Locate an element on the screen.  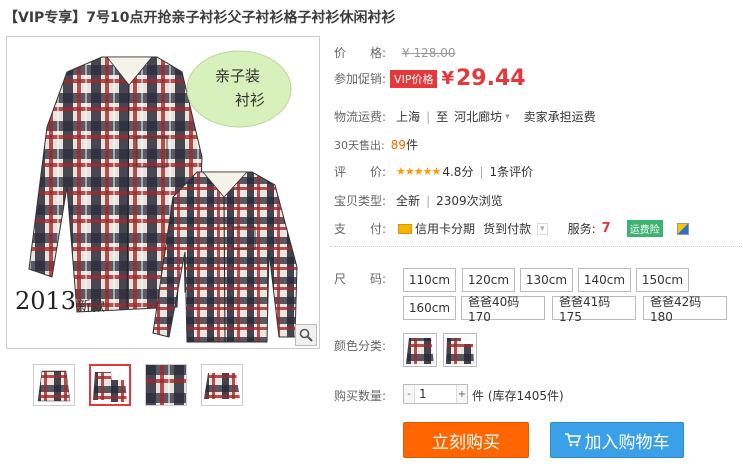
vip-price-tag: VIP价格 is located at coordinates (414, 78).